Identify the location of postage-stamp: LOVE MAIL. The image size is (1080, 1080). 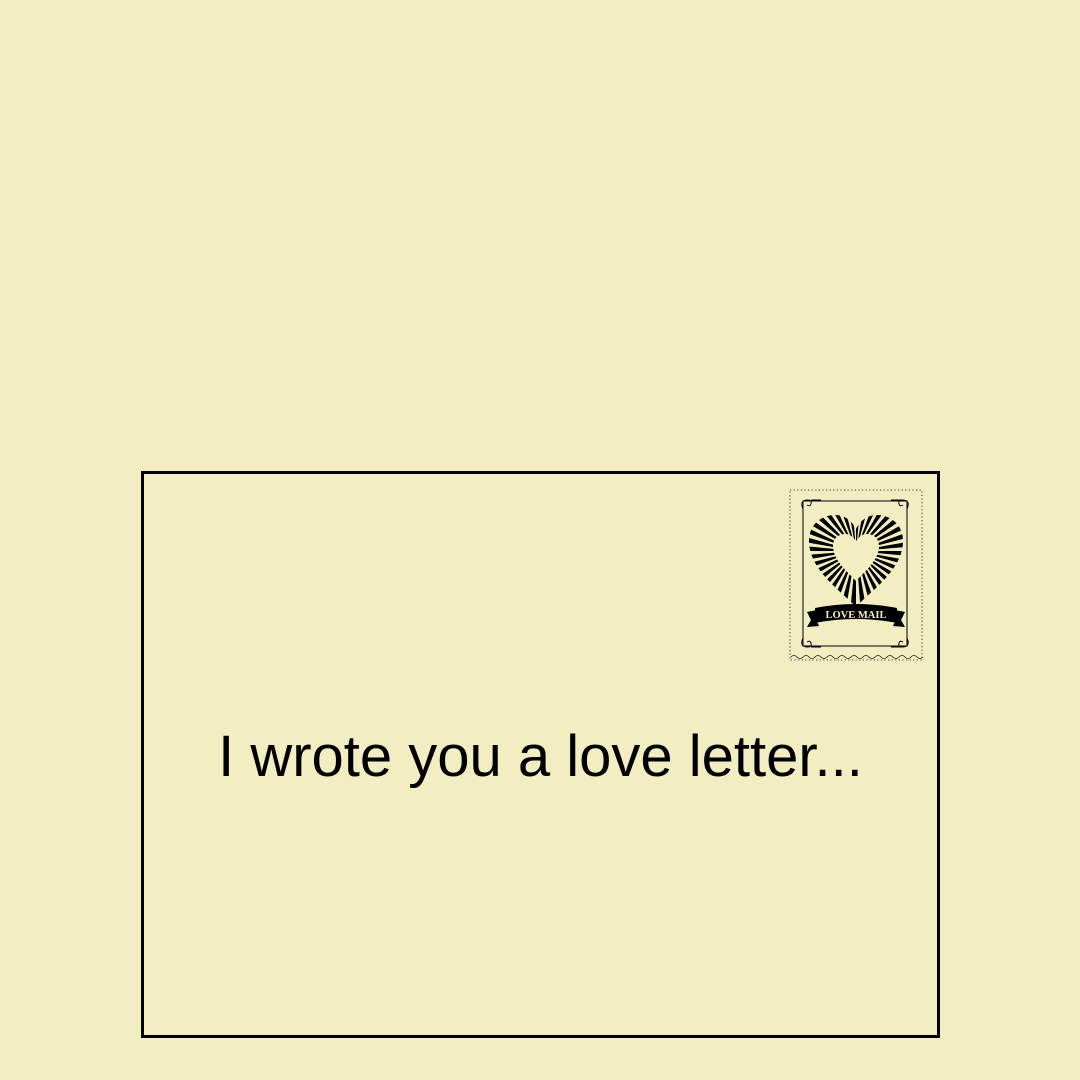
(856, 575).